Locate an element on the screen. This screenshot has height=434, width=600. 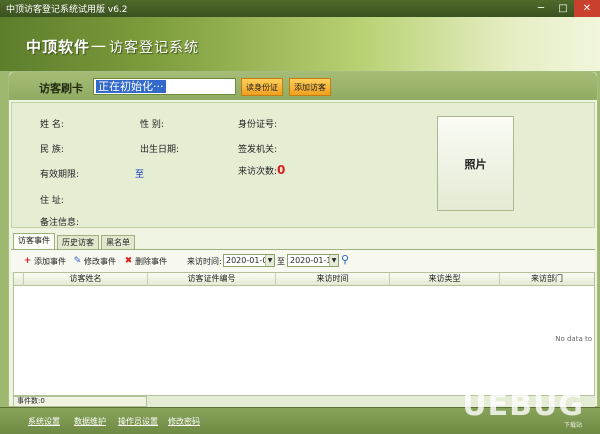
add-visitor-button: 添加访客 is located at coordinates (310, 87).